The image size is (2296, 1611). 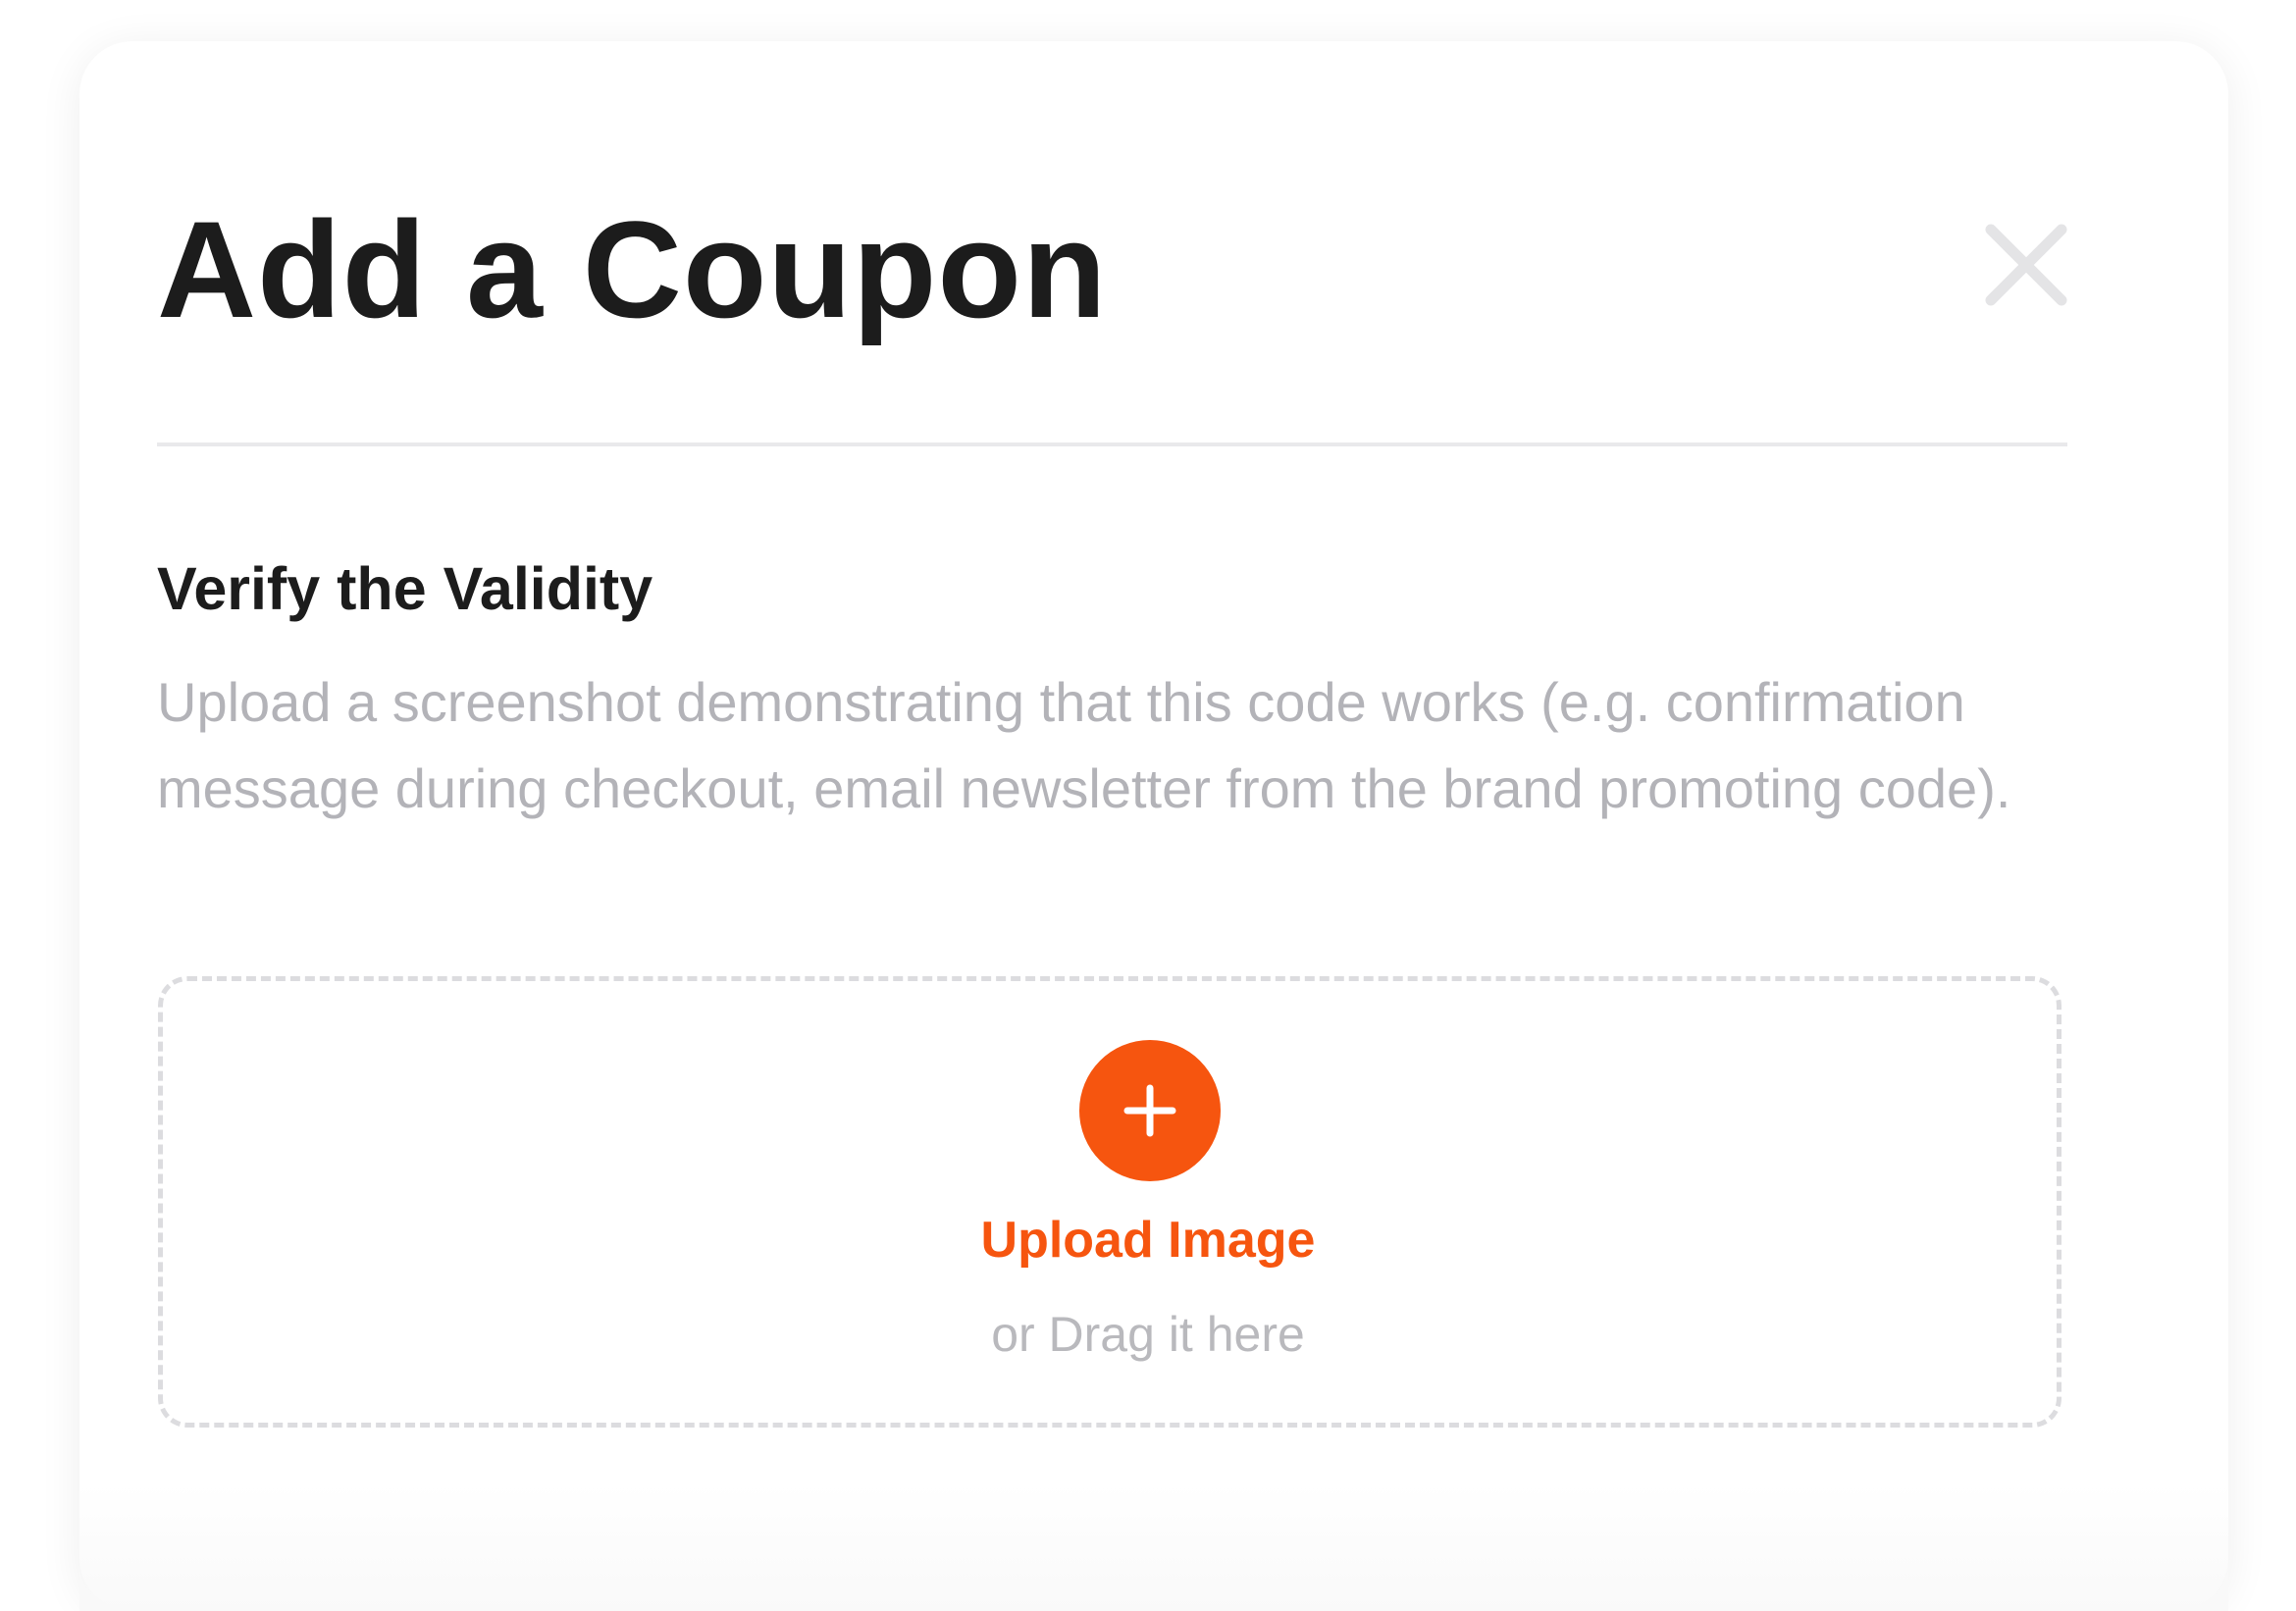 I want to click on modal-title: Add a Coupon, so click(x=632, y=269).